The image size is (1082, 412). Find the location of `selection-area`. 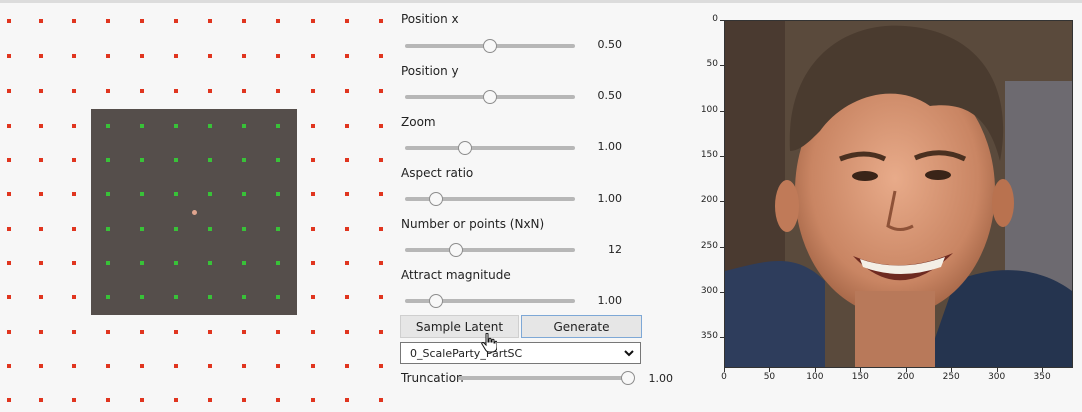

selection-area is located at coordinates (194, 212).